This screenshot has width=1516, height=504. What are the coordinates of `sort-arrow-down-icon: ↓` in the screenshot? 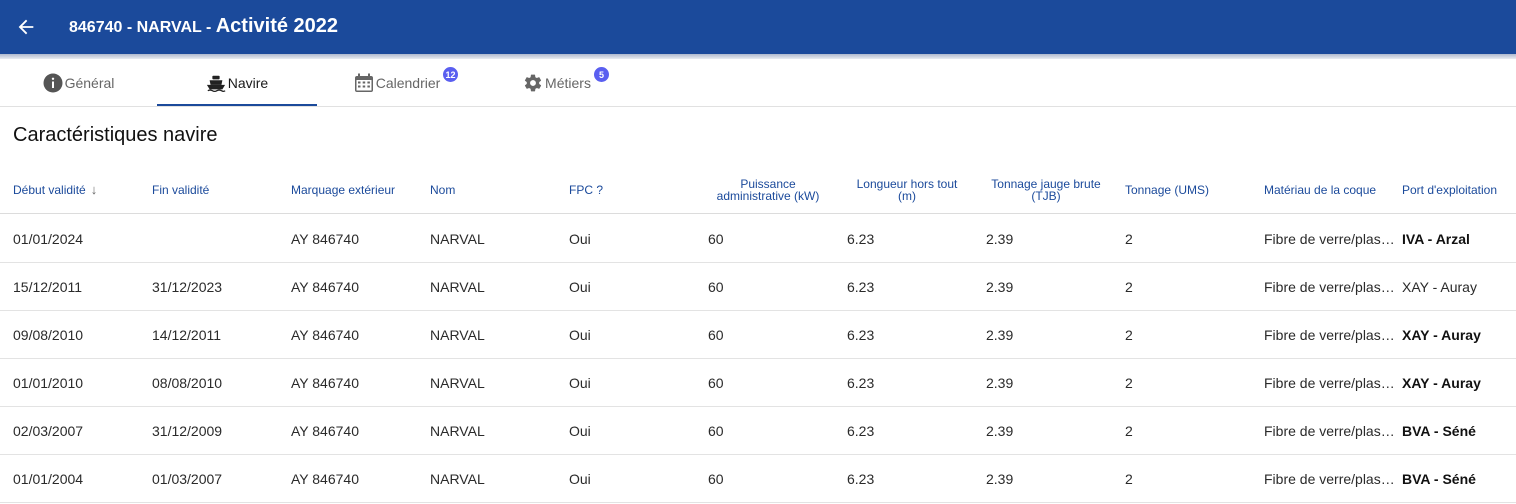 It's located at (94, 189).